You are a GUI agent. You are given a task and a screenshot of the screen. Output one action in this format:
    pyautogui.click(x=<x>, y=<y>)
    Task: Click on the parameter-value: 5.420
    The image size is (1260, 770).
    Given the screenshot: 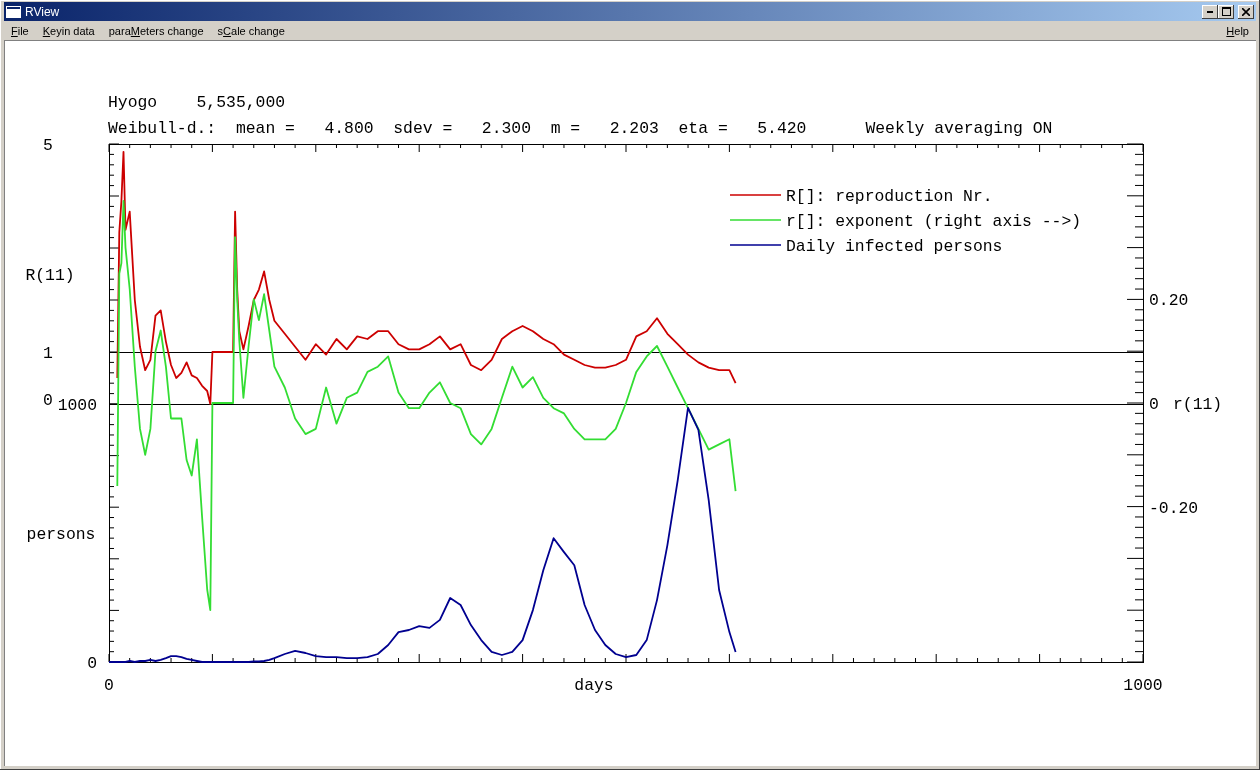 What is the action you would take?
    pyautogui.click(x=782, y=129)
    